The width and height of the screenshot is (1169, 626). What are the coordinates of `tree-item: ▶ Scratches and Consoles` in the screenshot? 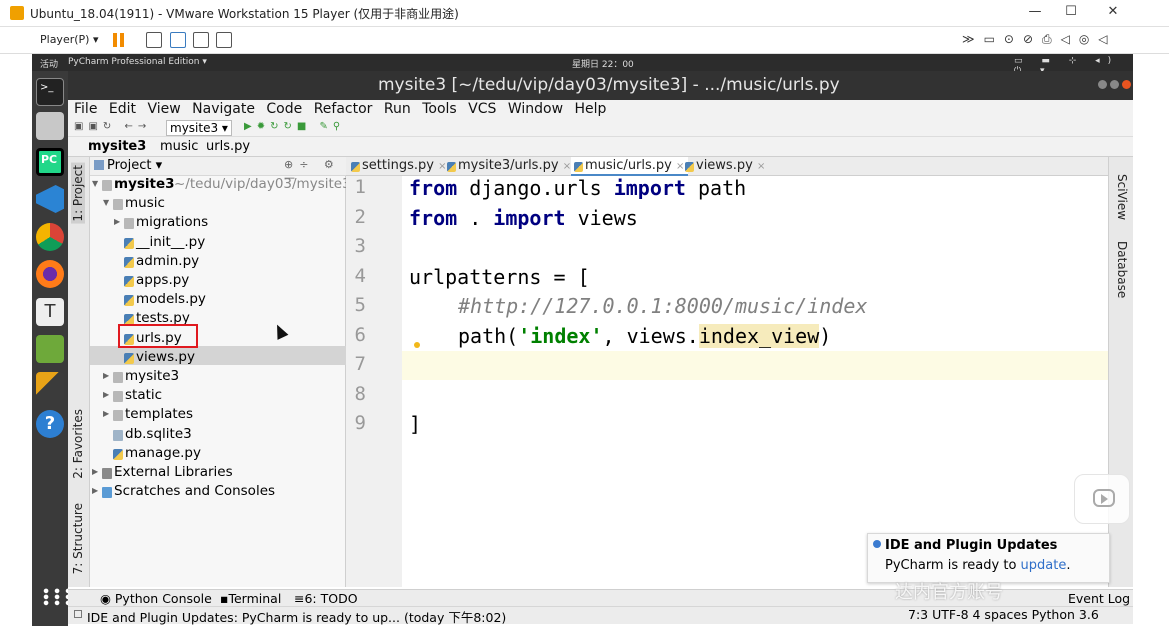 It's located at (218, 492).